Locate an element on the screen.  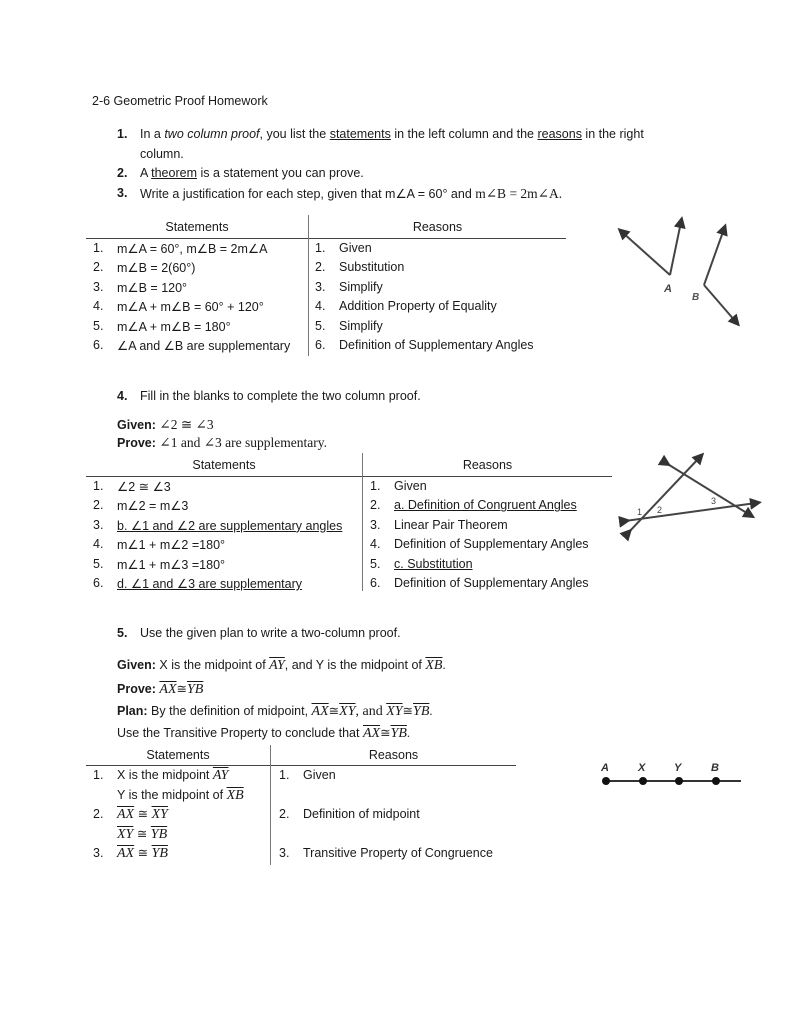
question-number: 2. is located at coordinates (122, 173).